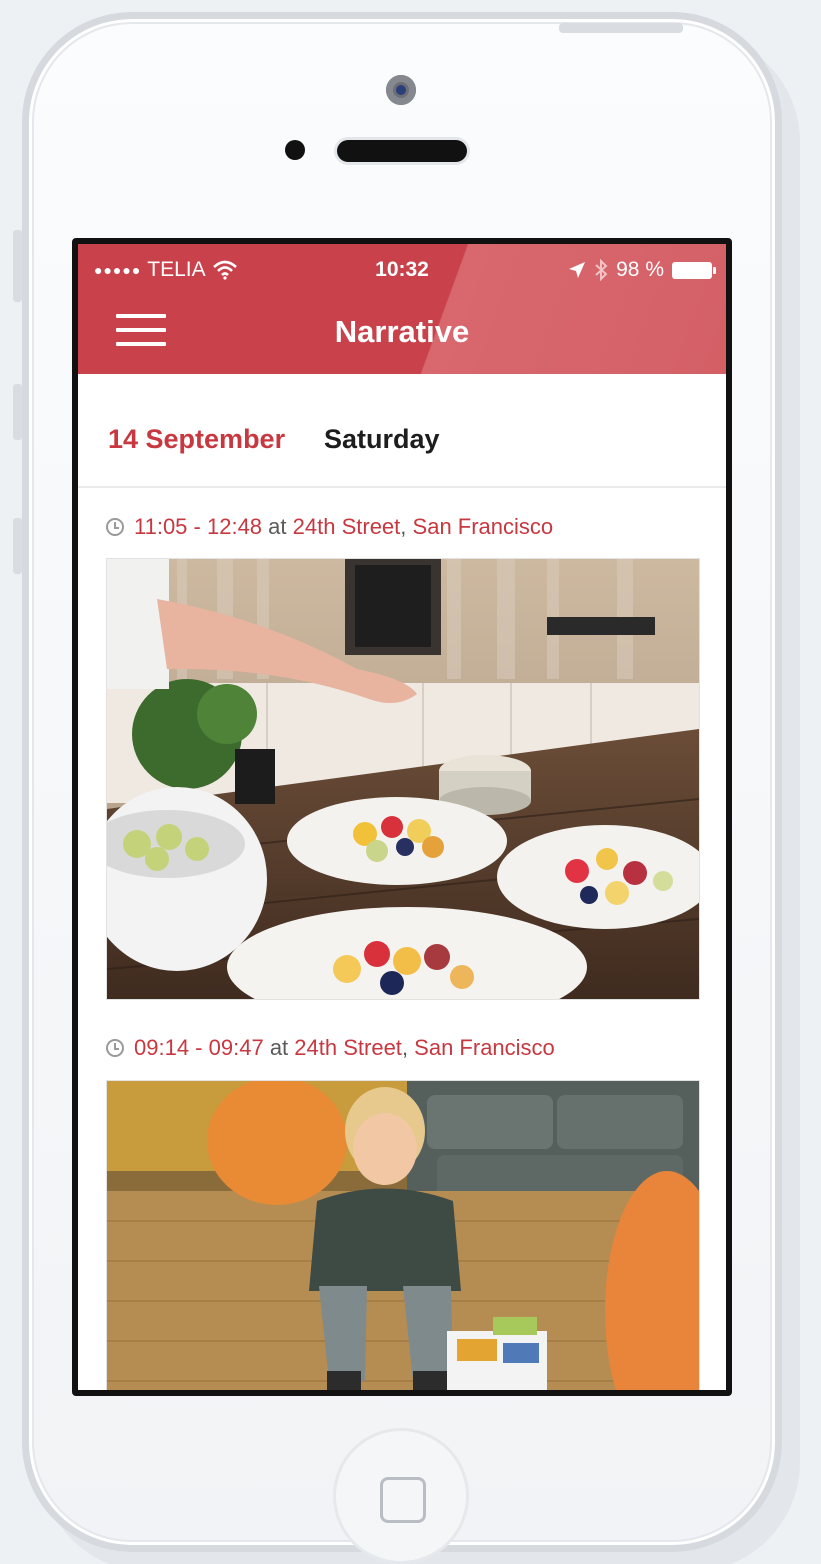 This screenshot has width=821, height=1564. I want to click on moment-end-time: 09:47, so click(236, 1047).